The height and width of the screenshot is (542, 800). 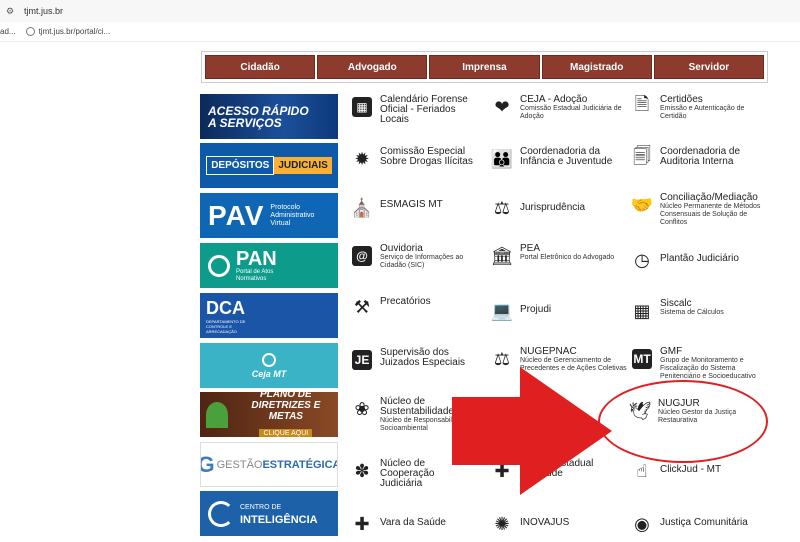 What do you see at coordinates (217, 414) in the screenshot?
I see `sprout-icon` at bounding box center [217, 414].